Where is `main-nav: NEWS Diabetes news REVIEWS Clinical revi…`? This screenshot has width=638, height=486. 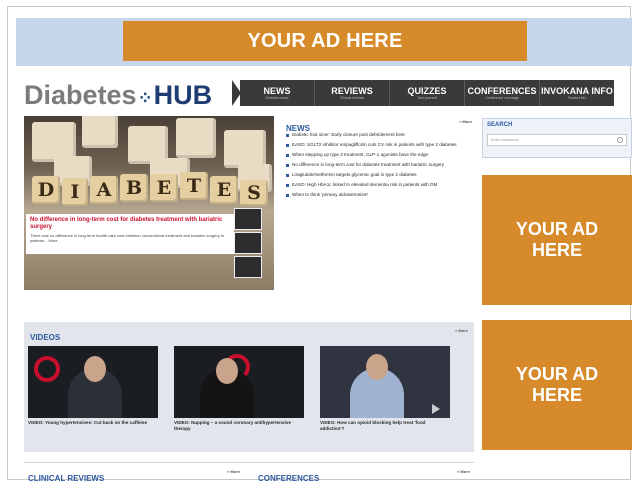 main-nav: NEWS Diabetes news REVIEWS Clinical revi… is located at coordinates (427, 93).